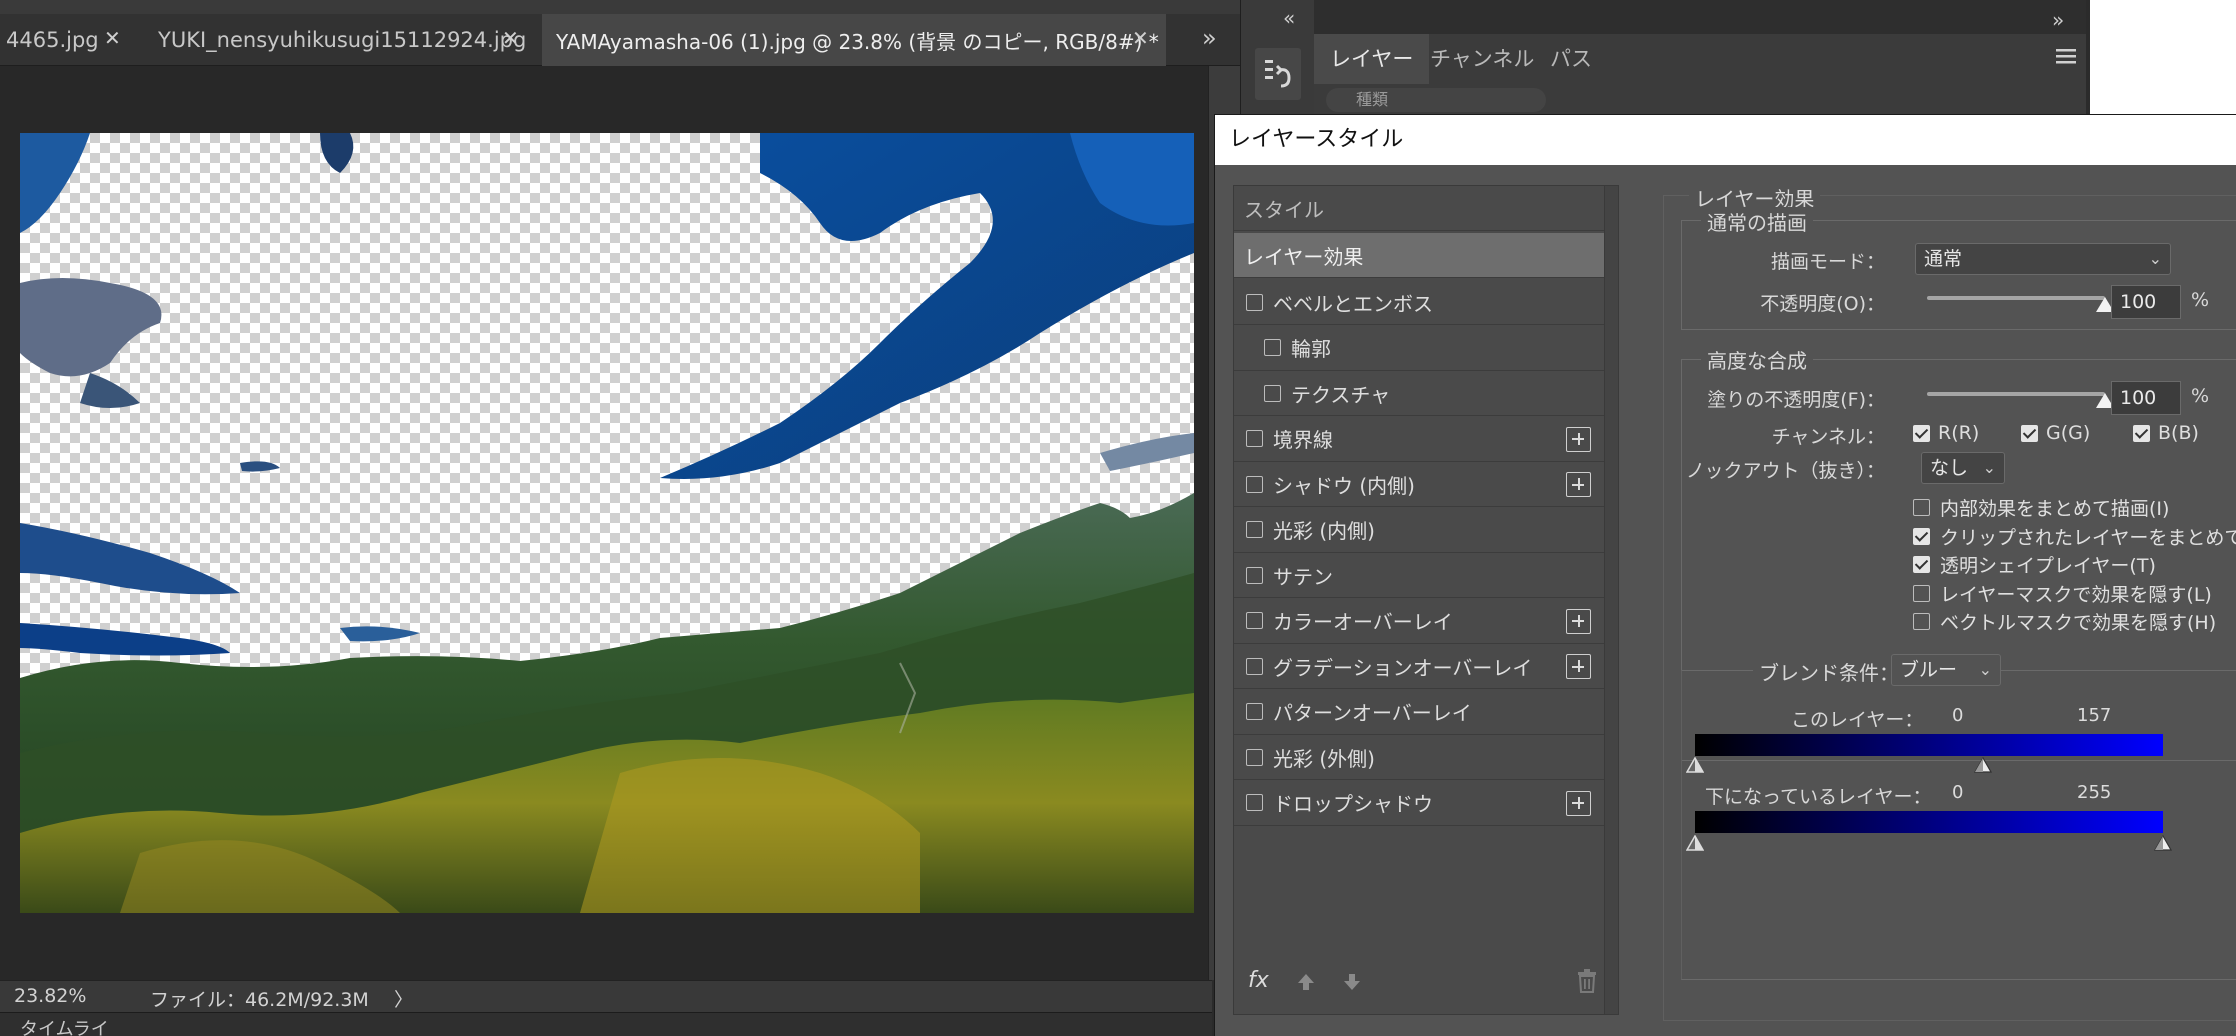  What do you see at coordinates (2016, 298) in the screenshot?
I see `opacity-slider` at bounding box center [2016, 298].